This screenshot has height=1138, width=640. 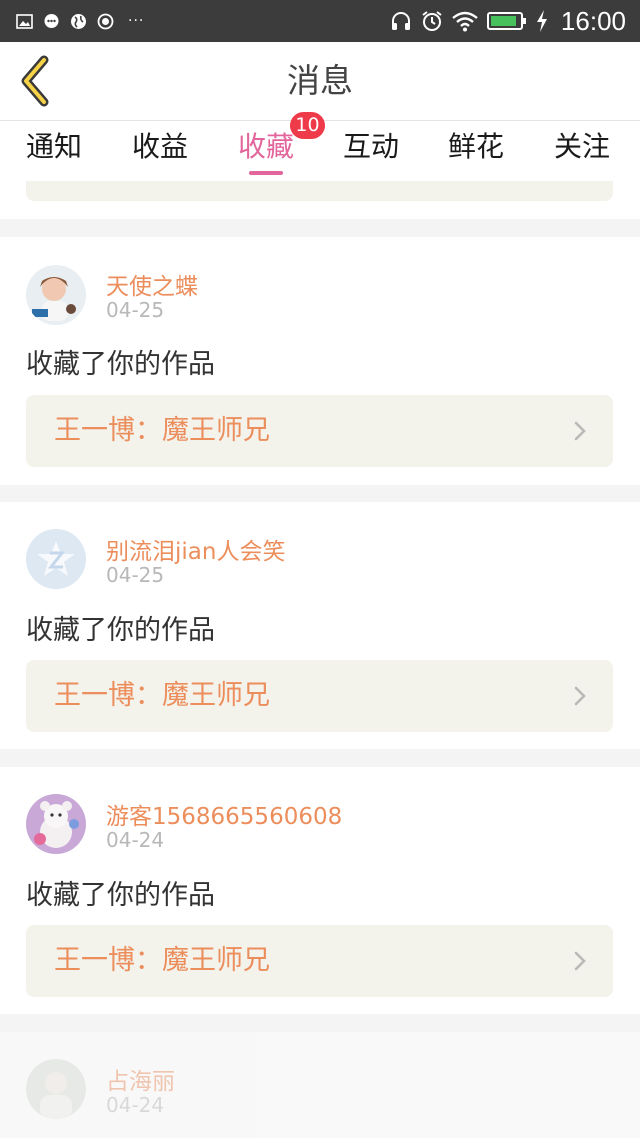 I want to click on status-right: 16:00, so click(x=507, y=21).